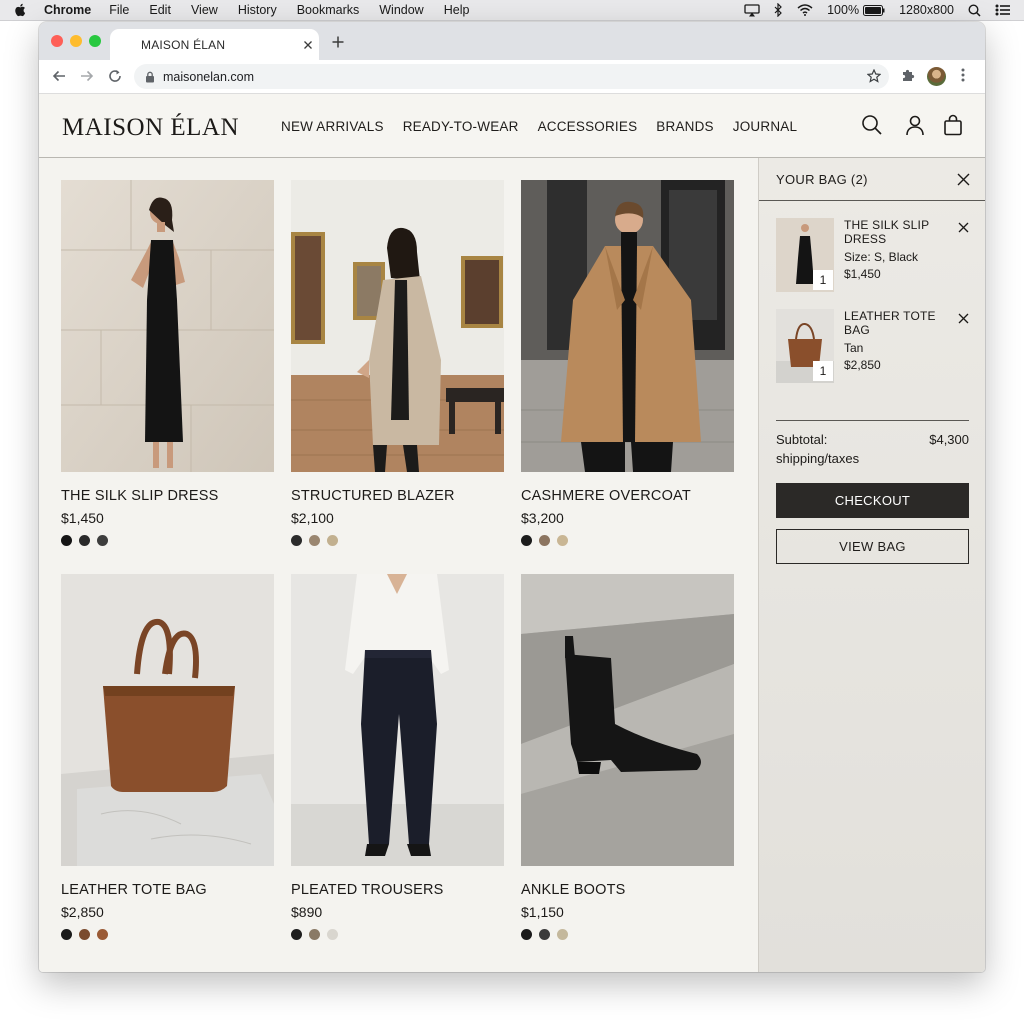  What do you see at coordinates (872, 546) in the screenshot?
I see `view-bag-button: VIEW BAG` at bounding box center [872, 546].